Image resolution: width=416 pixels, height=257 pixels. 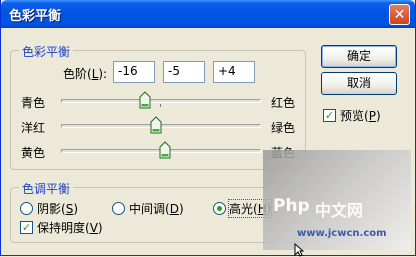 I want to click on cancel-button: 取消, so click(x=359, y=83).